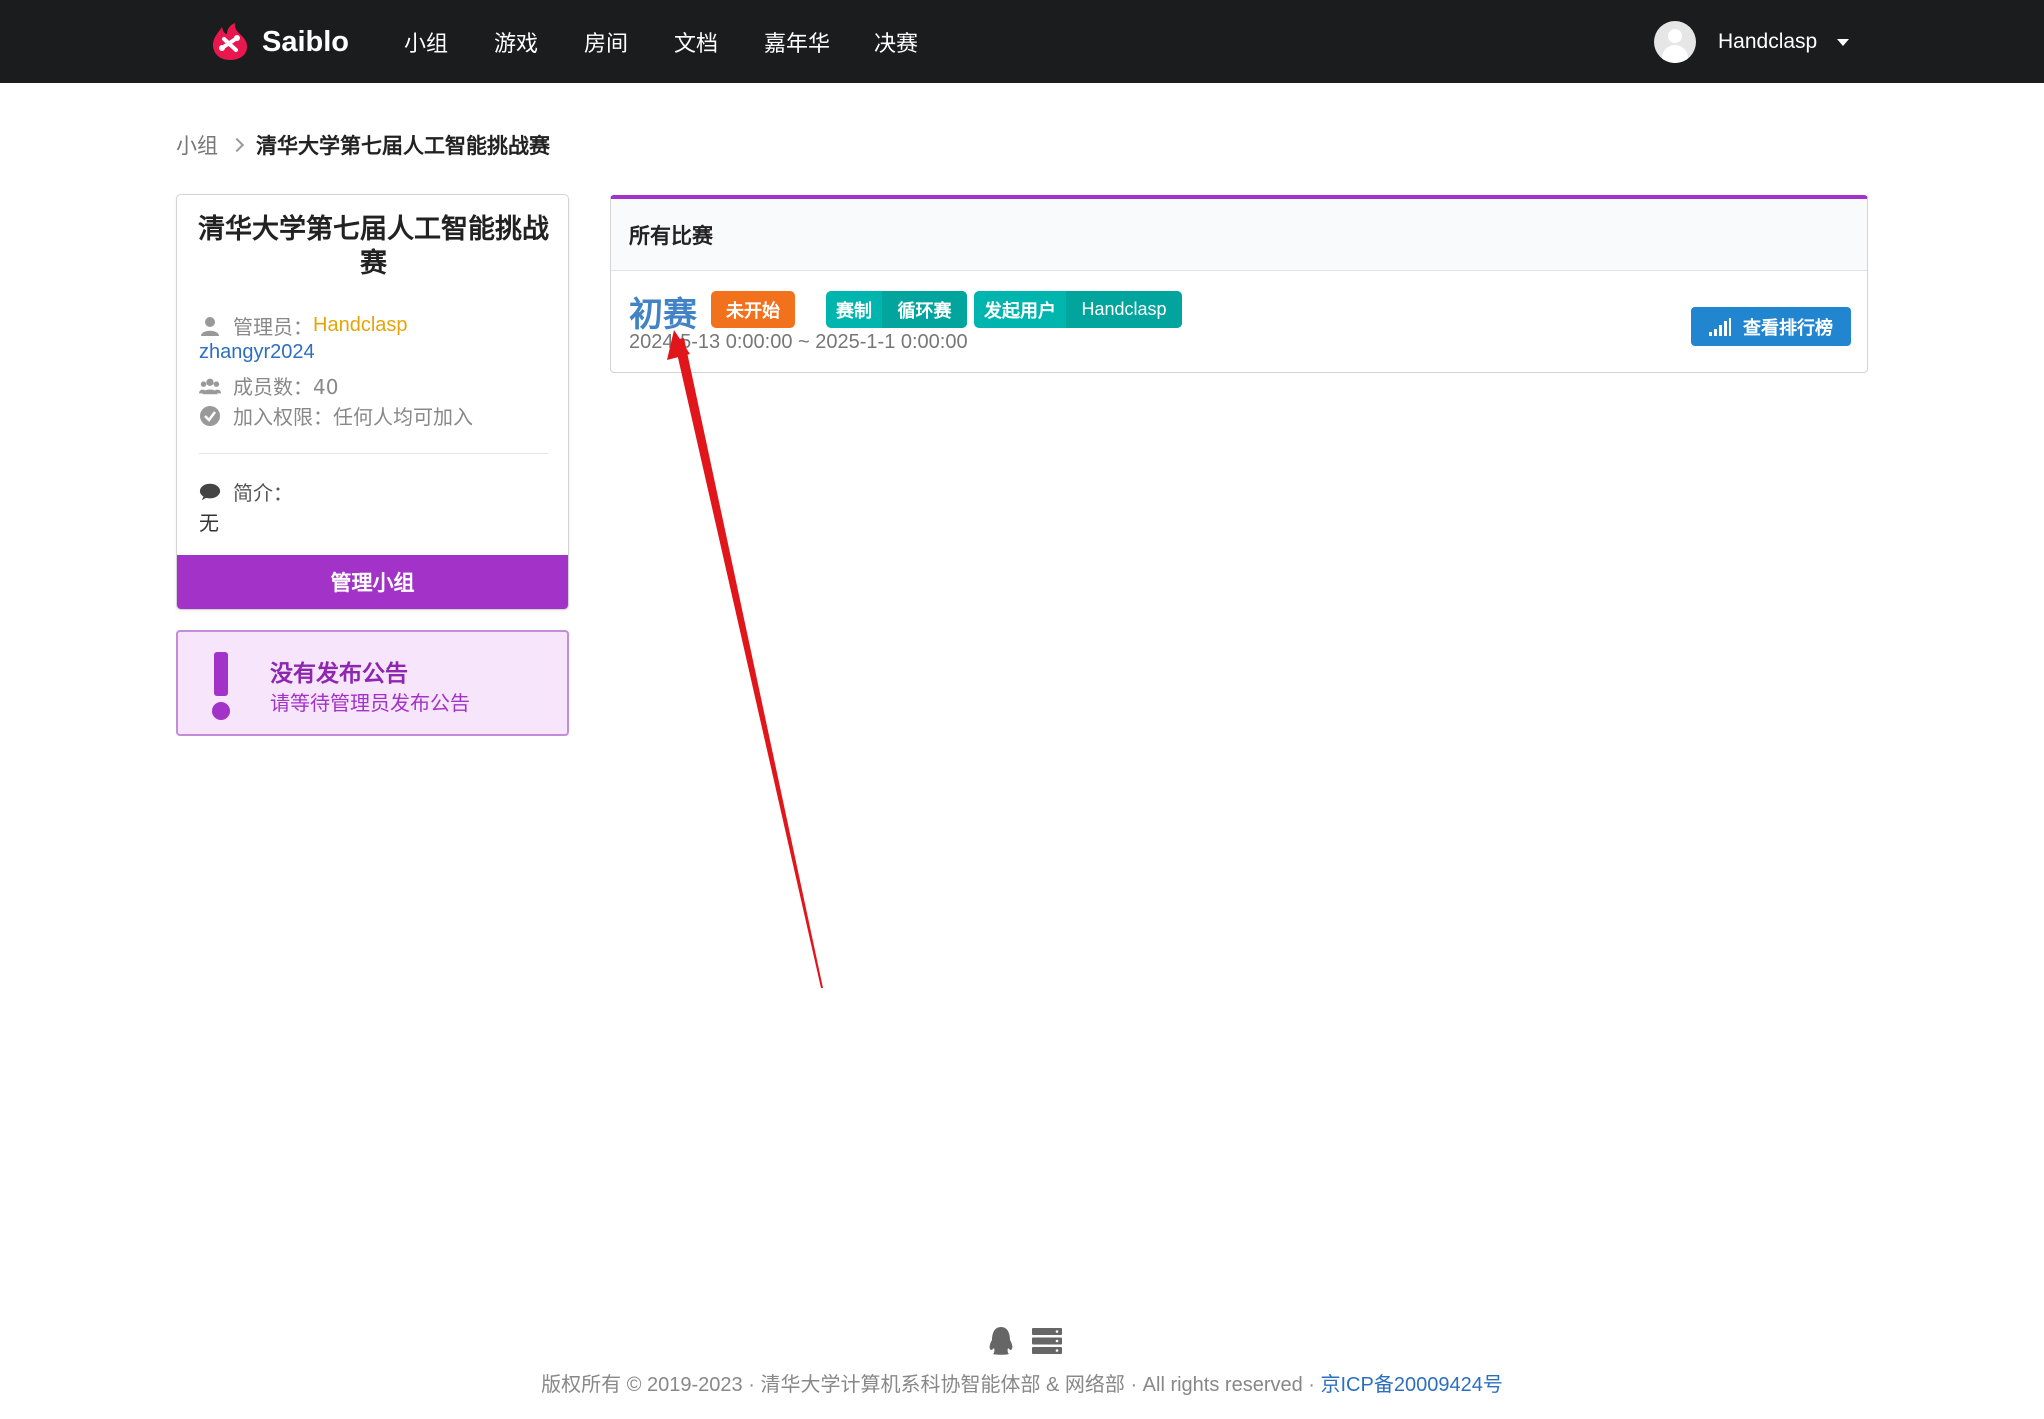 This screenshot has width=2044, height=1419. I want to click on user-icon, so click(210, 326).